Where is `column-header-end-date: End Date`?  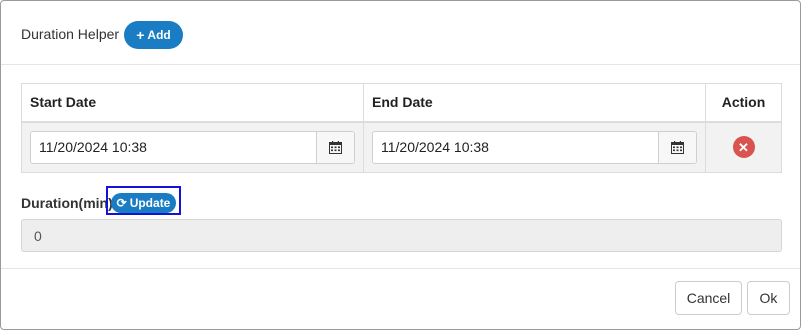
column-header-end-date: End Date is located at coordinates (534, 103).